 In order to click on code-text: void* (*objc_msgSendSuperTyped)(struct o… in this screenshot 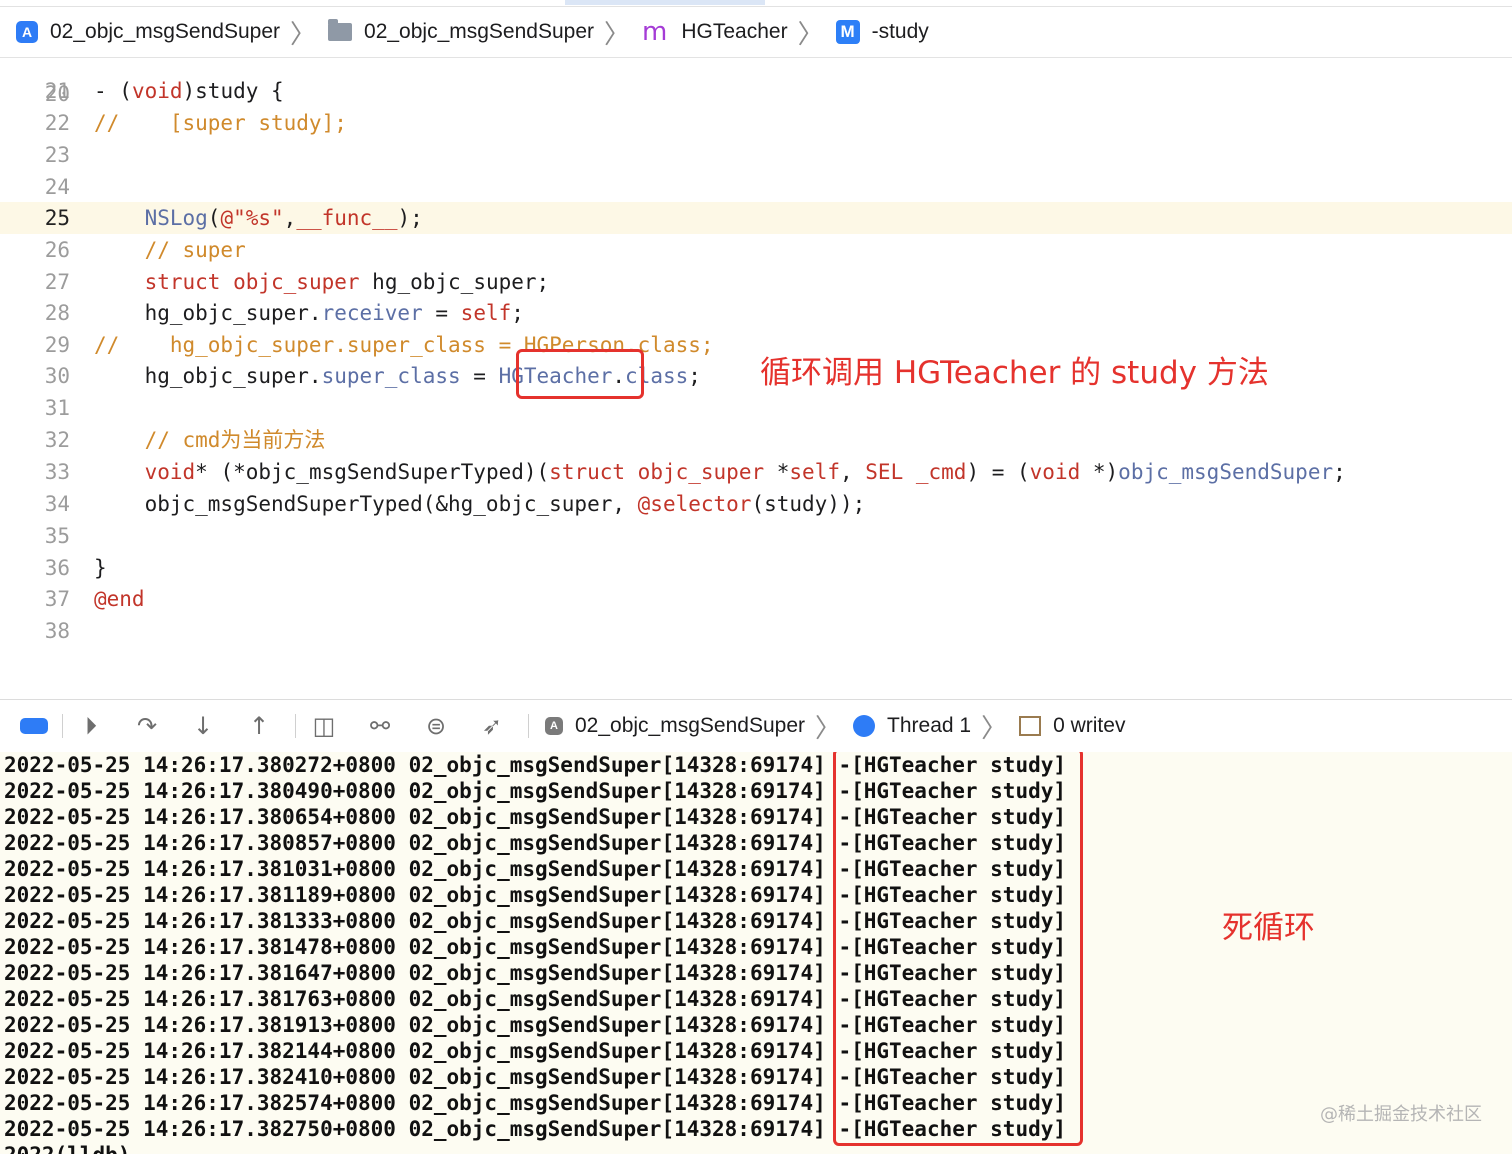, I will do `click(745, 472)`.